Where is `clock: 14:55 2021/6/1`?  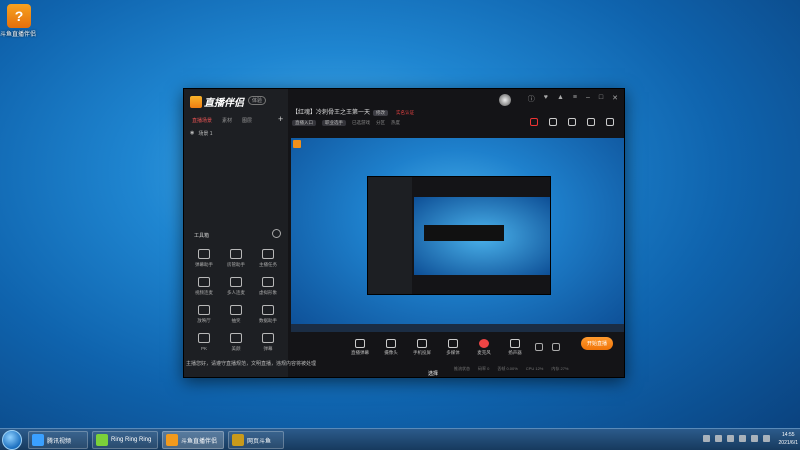 clock: 14:55 2021/6/1 is located at coordinates (788, 439).